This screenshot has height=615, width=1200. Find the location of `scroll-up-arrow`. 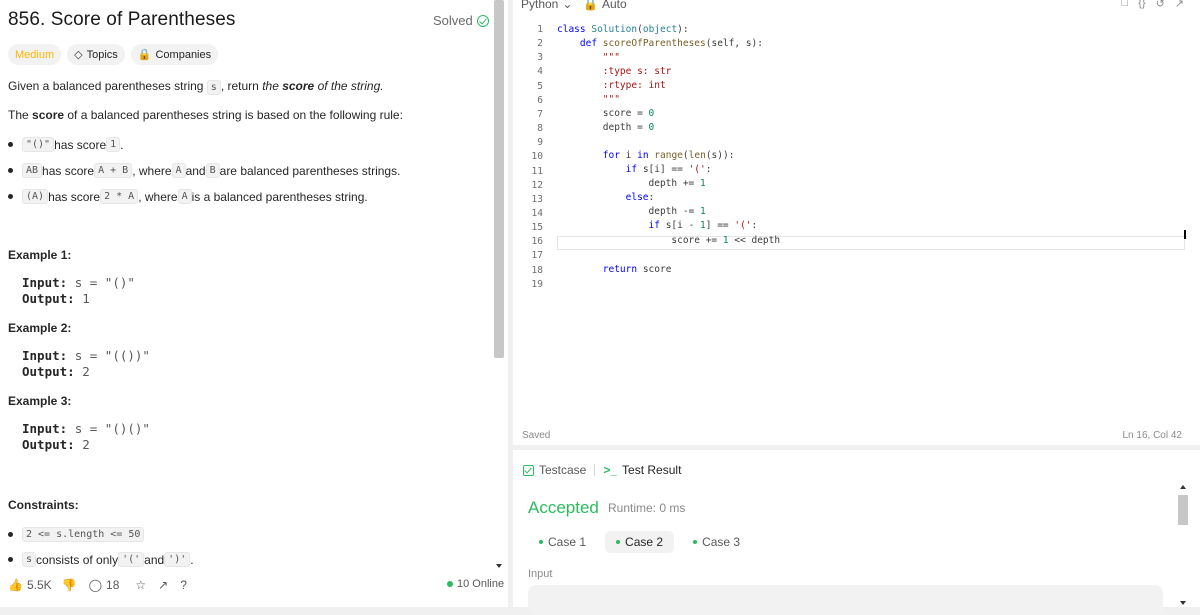

scroll-up-arrow is located at coordinates (1183, 487).